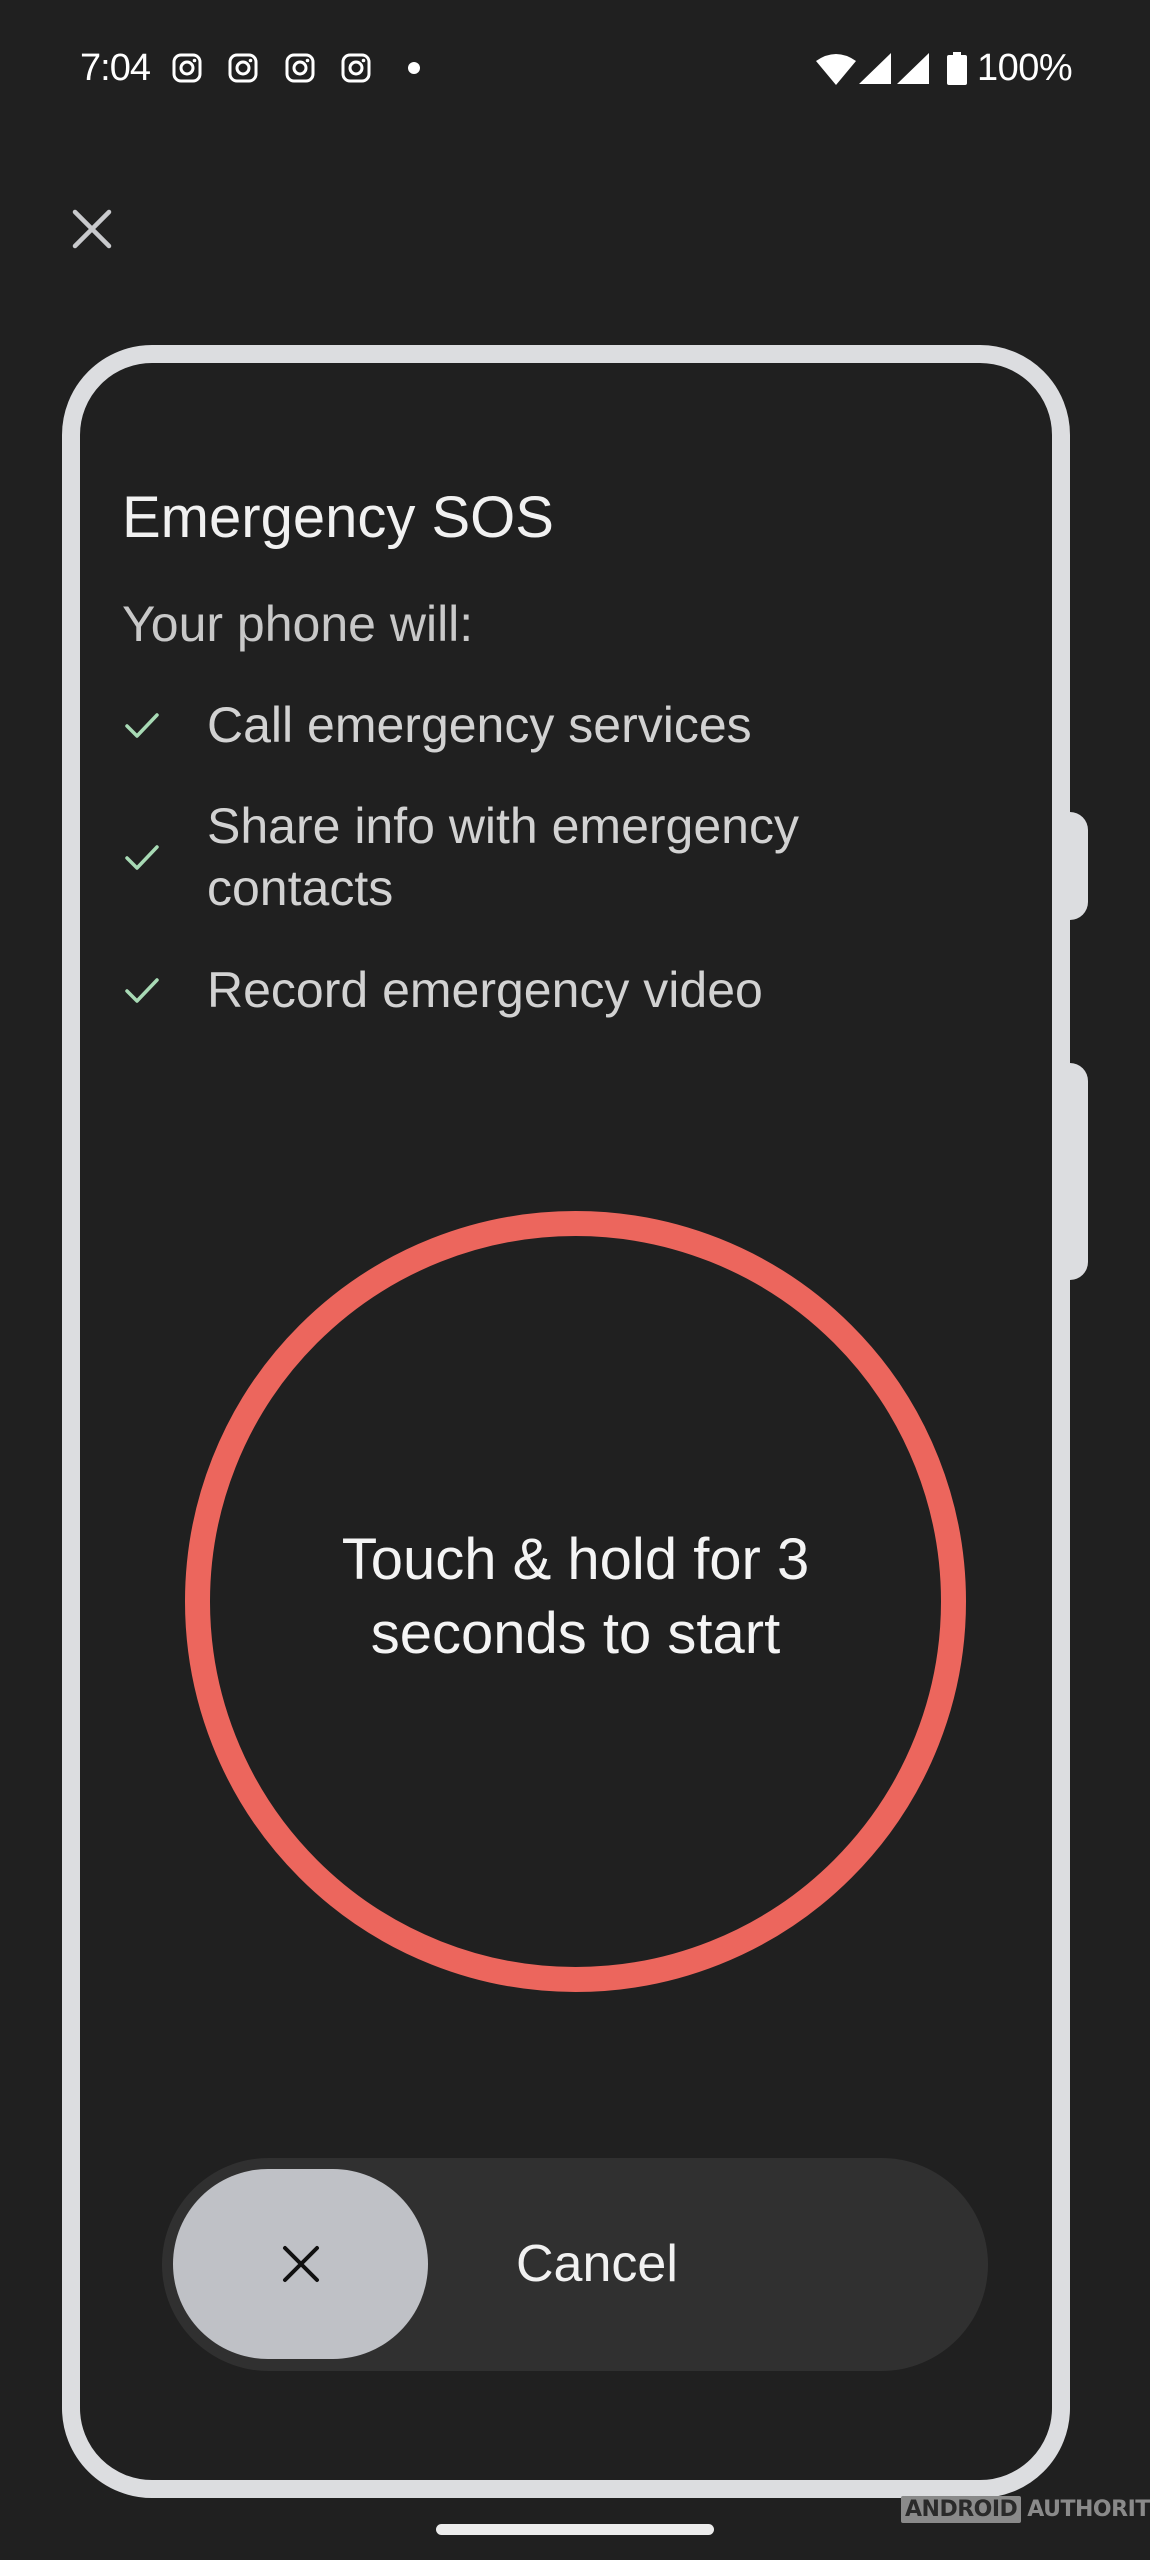 The image size is (1150, 2560). I want to click on page-title: Emergency SOS, so click(338, 517).